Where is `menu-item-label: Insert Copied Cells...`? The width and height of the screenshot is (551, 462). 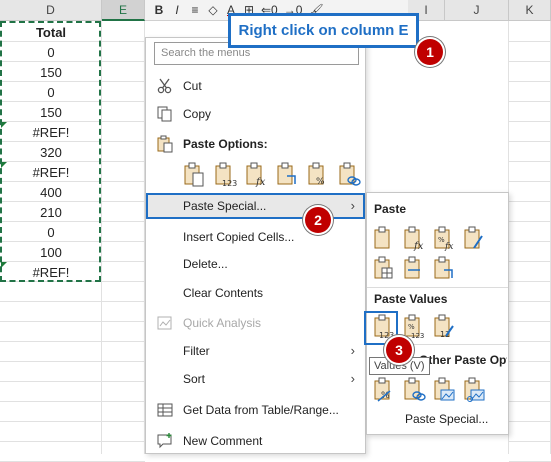
menu-item-label: Insert Copied Cells... is located at coordinates (239, 237).